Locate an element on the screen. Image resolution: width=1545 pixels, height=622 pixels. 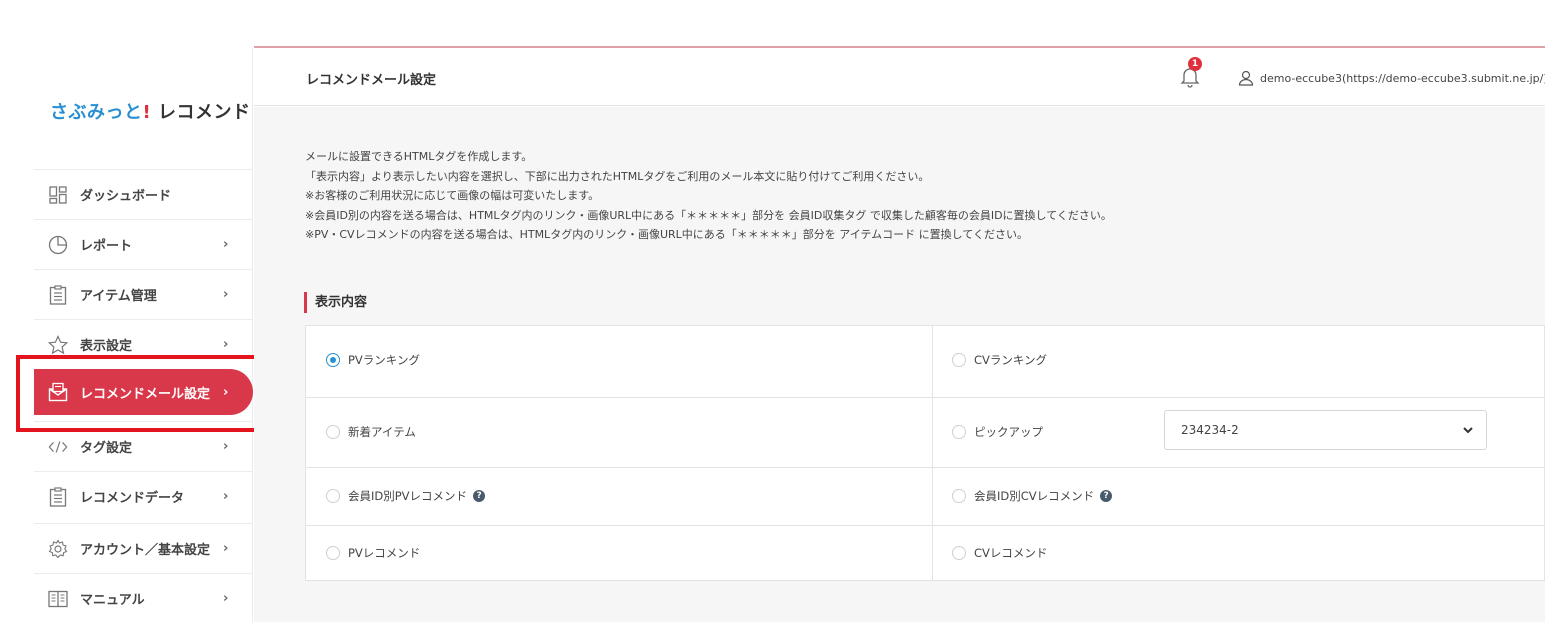
highlight-annotation-box is located at coordinates (139, 393).